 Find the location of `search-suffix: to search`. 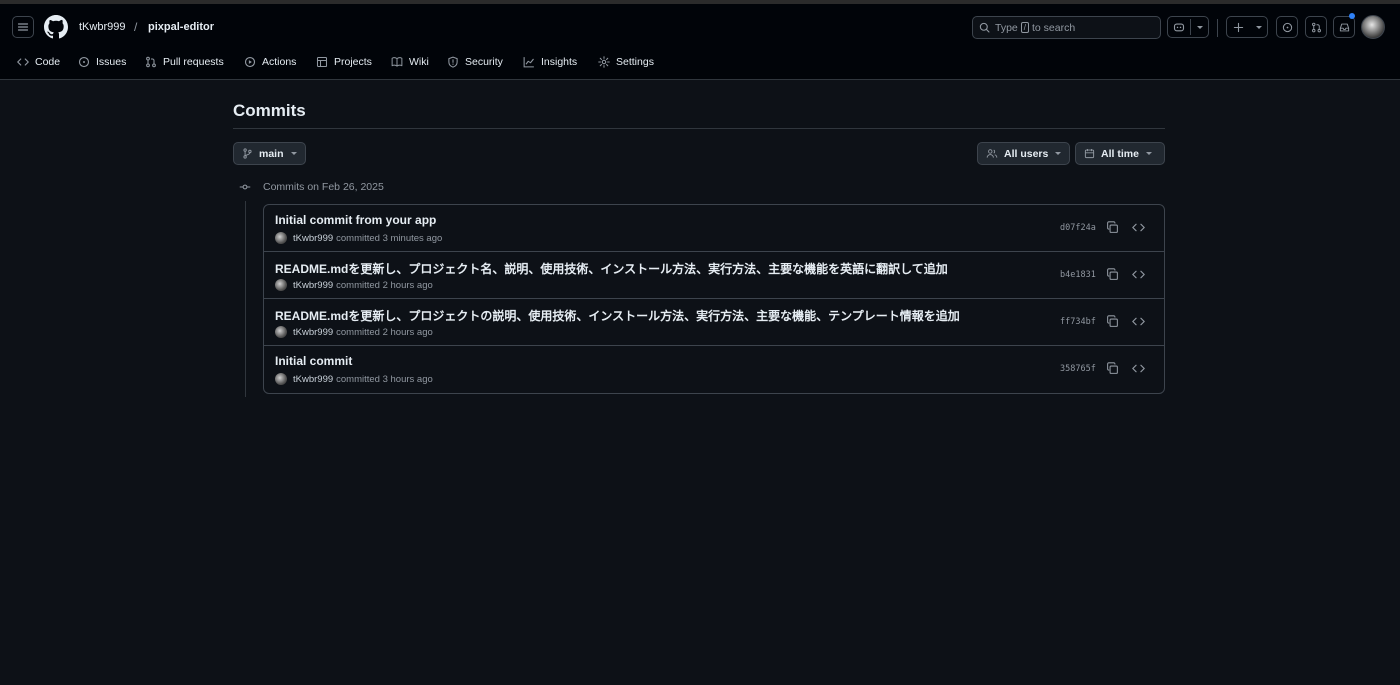

search-suffix: to search is located at coordinates (1054, 27).